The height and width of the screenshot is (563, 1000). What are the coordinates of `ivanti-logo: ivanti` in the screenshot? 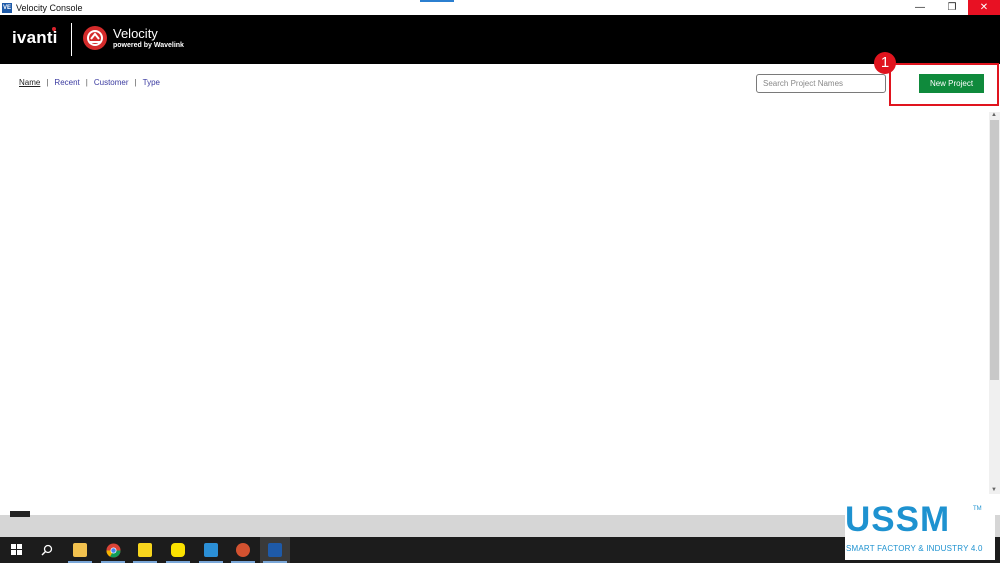 It's located at (35, 37).